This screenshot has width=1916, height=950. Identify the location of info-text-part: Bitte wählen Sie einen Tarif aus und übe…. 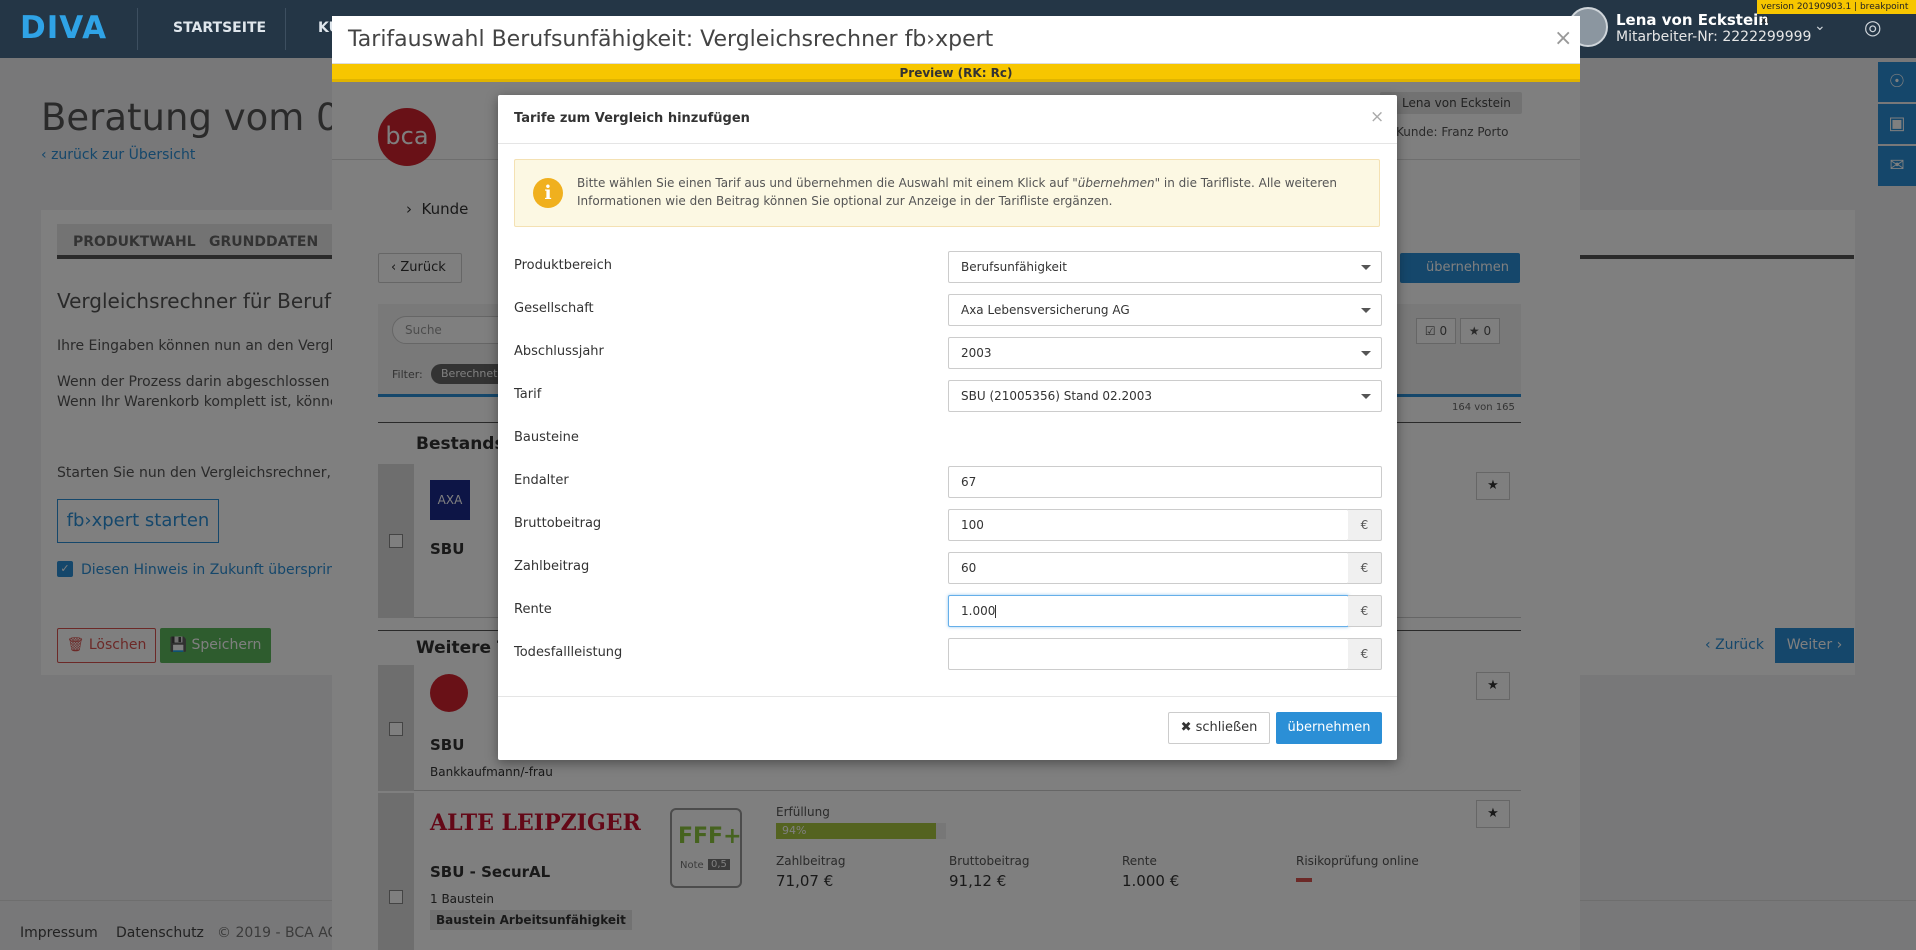
(827, 183).